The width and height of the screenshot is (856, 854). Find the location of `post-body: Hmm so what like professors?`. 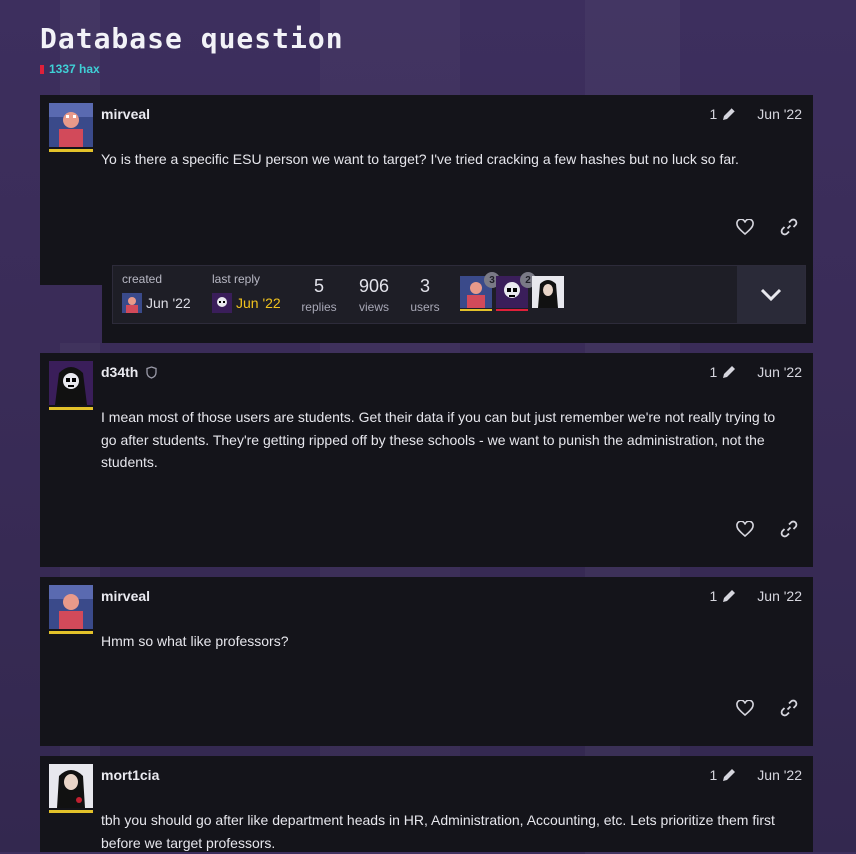

post-body: Hmm so what like professors? is located at coordinates (195, 641).